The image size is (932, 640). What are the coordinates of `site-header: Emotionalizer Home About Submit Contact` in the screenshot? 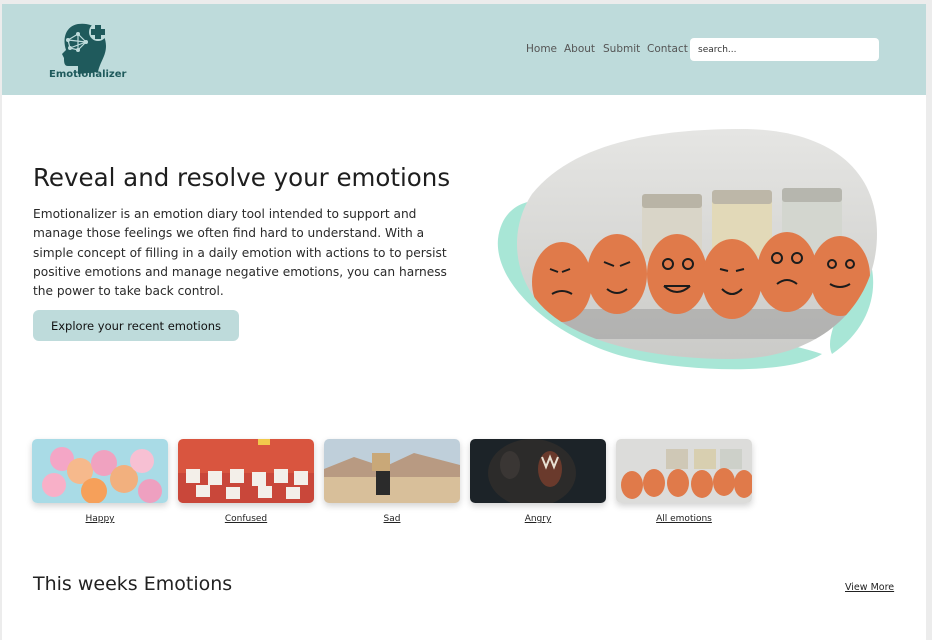 It's located at (464, 49).